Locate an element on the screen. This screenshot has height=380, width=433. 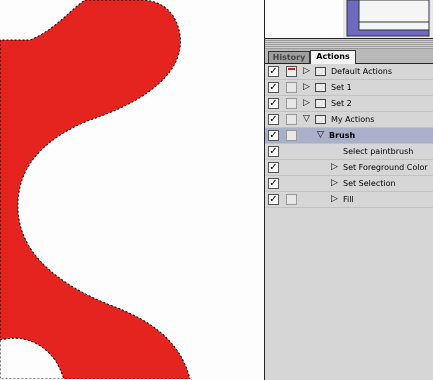
command-label: Select paintbrush is located at coordinates (378, 151).